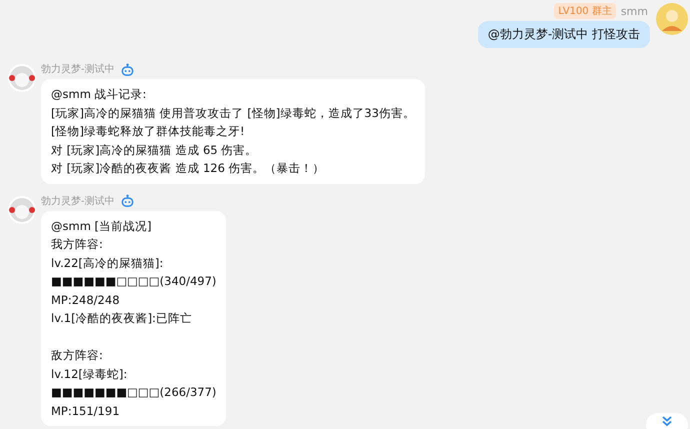 This screenshot has width=690, height=429. What do you see at coordinates (86, 300) in the screenshot?
I see `message-line: MP:248/248` at bounding box center [86, 300].